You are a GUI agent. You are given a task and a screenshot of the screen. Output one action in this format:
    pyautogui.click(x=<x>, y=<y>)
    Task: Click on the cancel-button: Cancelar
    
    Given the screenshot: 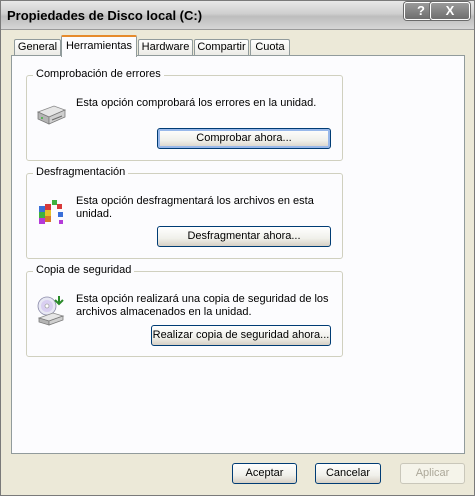 What is the action you would take?
    pyautogui.click(x=348, y=473)
    